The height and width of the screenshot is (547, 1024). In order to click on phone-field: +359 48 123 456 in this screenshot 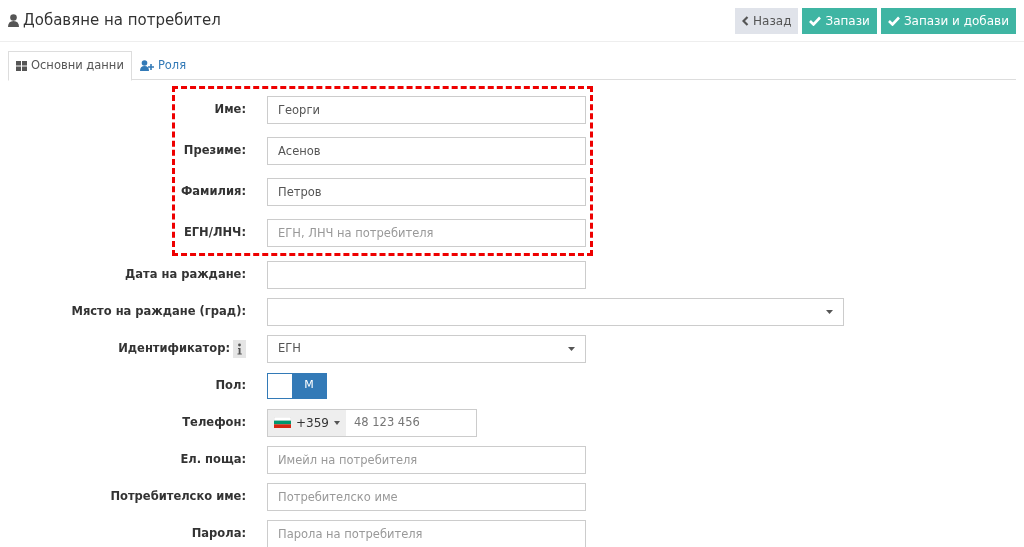, I will do `click(372, 422)`.